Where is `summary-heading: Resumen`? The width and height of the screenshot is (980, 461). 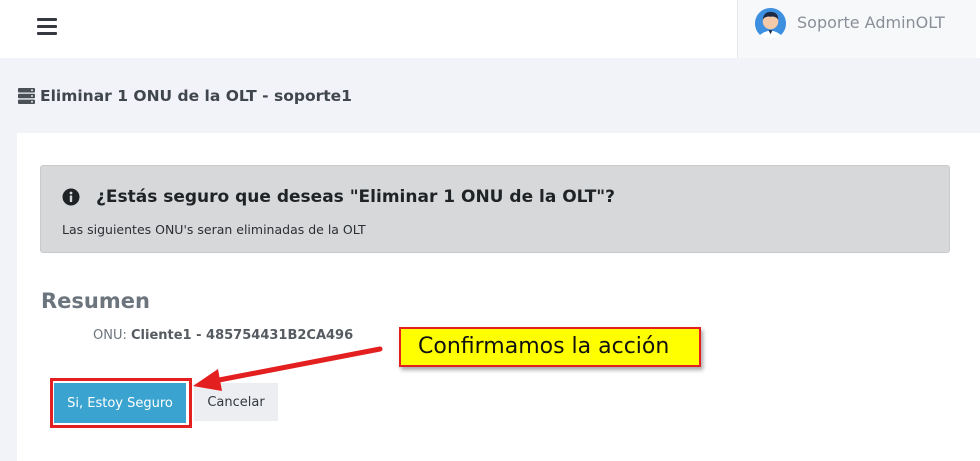 summary-heading: Resumen is located at coordinates (95, 301).